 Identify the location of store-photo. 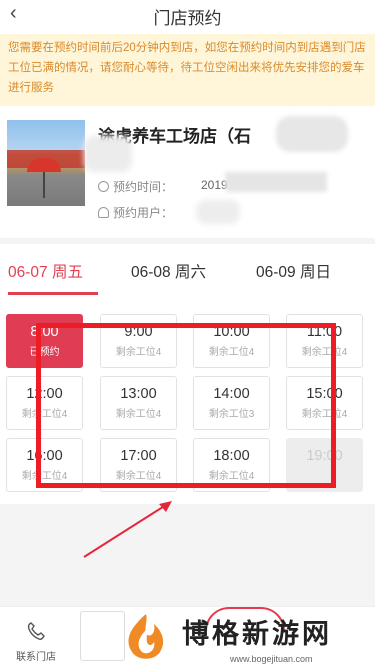
(46, 163).